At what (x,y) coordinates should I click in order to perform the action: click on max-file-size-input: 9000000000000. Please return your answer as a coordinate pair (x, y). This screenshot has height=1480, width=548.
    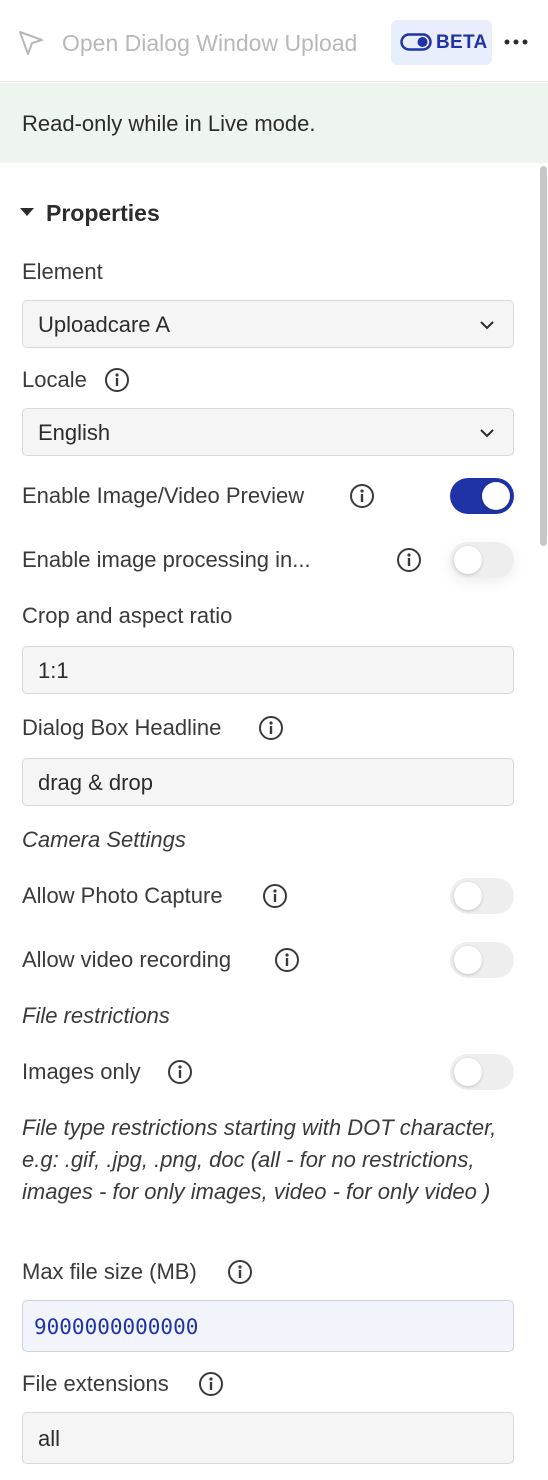
    Looking at the image, I should click on (268, 1326).